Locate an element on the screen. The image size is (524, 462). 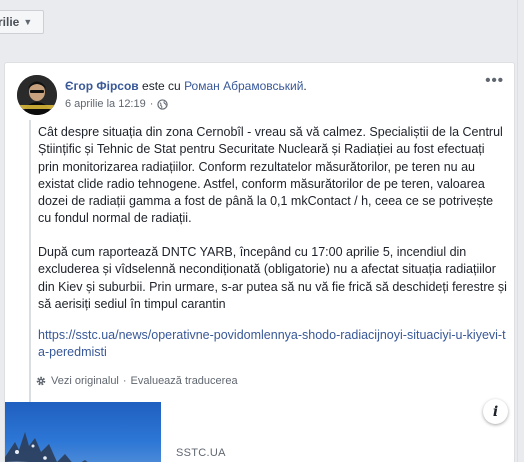
info-icon: i is located at coordinates (495, 411).